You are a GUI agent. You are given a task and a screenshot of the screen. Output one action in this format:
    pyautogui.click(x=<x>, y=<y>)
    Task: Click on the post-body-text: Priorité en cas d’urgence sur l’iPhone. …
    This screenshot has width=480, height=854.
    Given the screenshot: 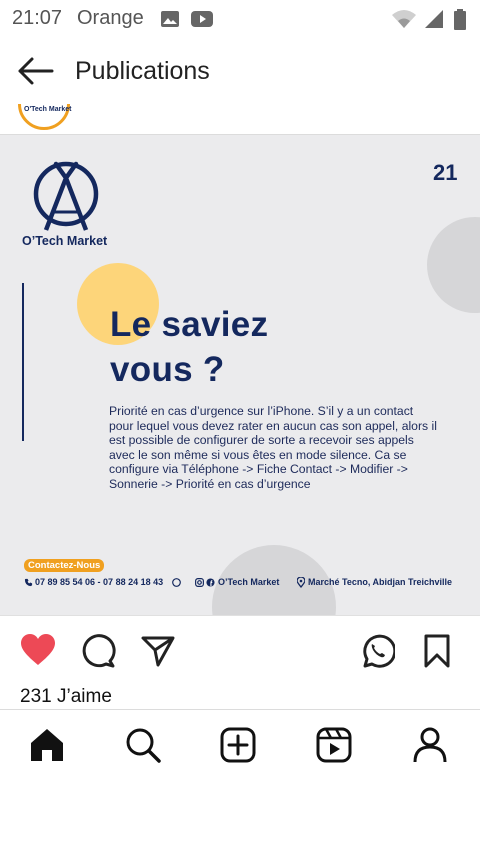 What is the action you would take?
    pyautogui.click(x=273, y=447)
    